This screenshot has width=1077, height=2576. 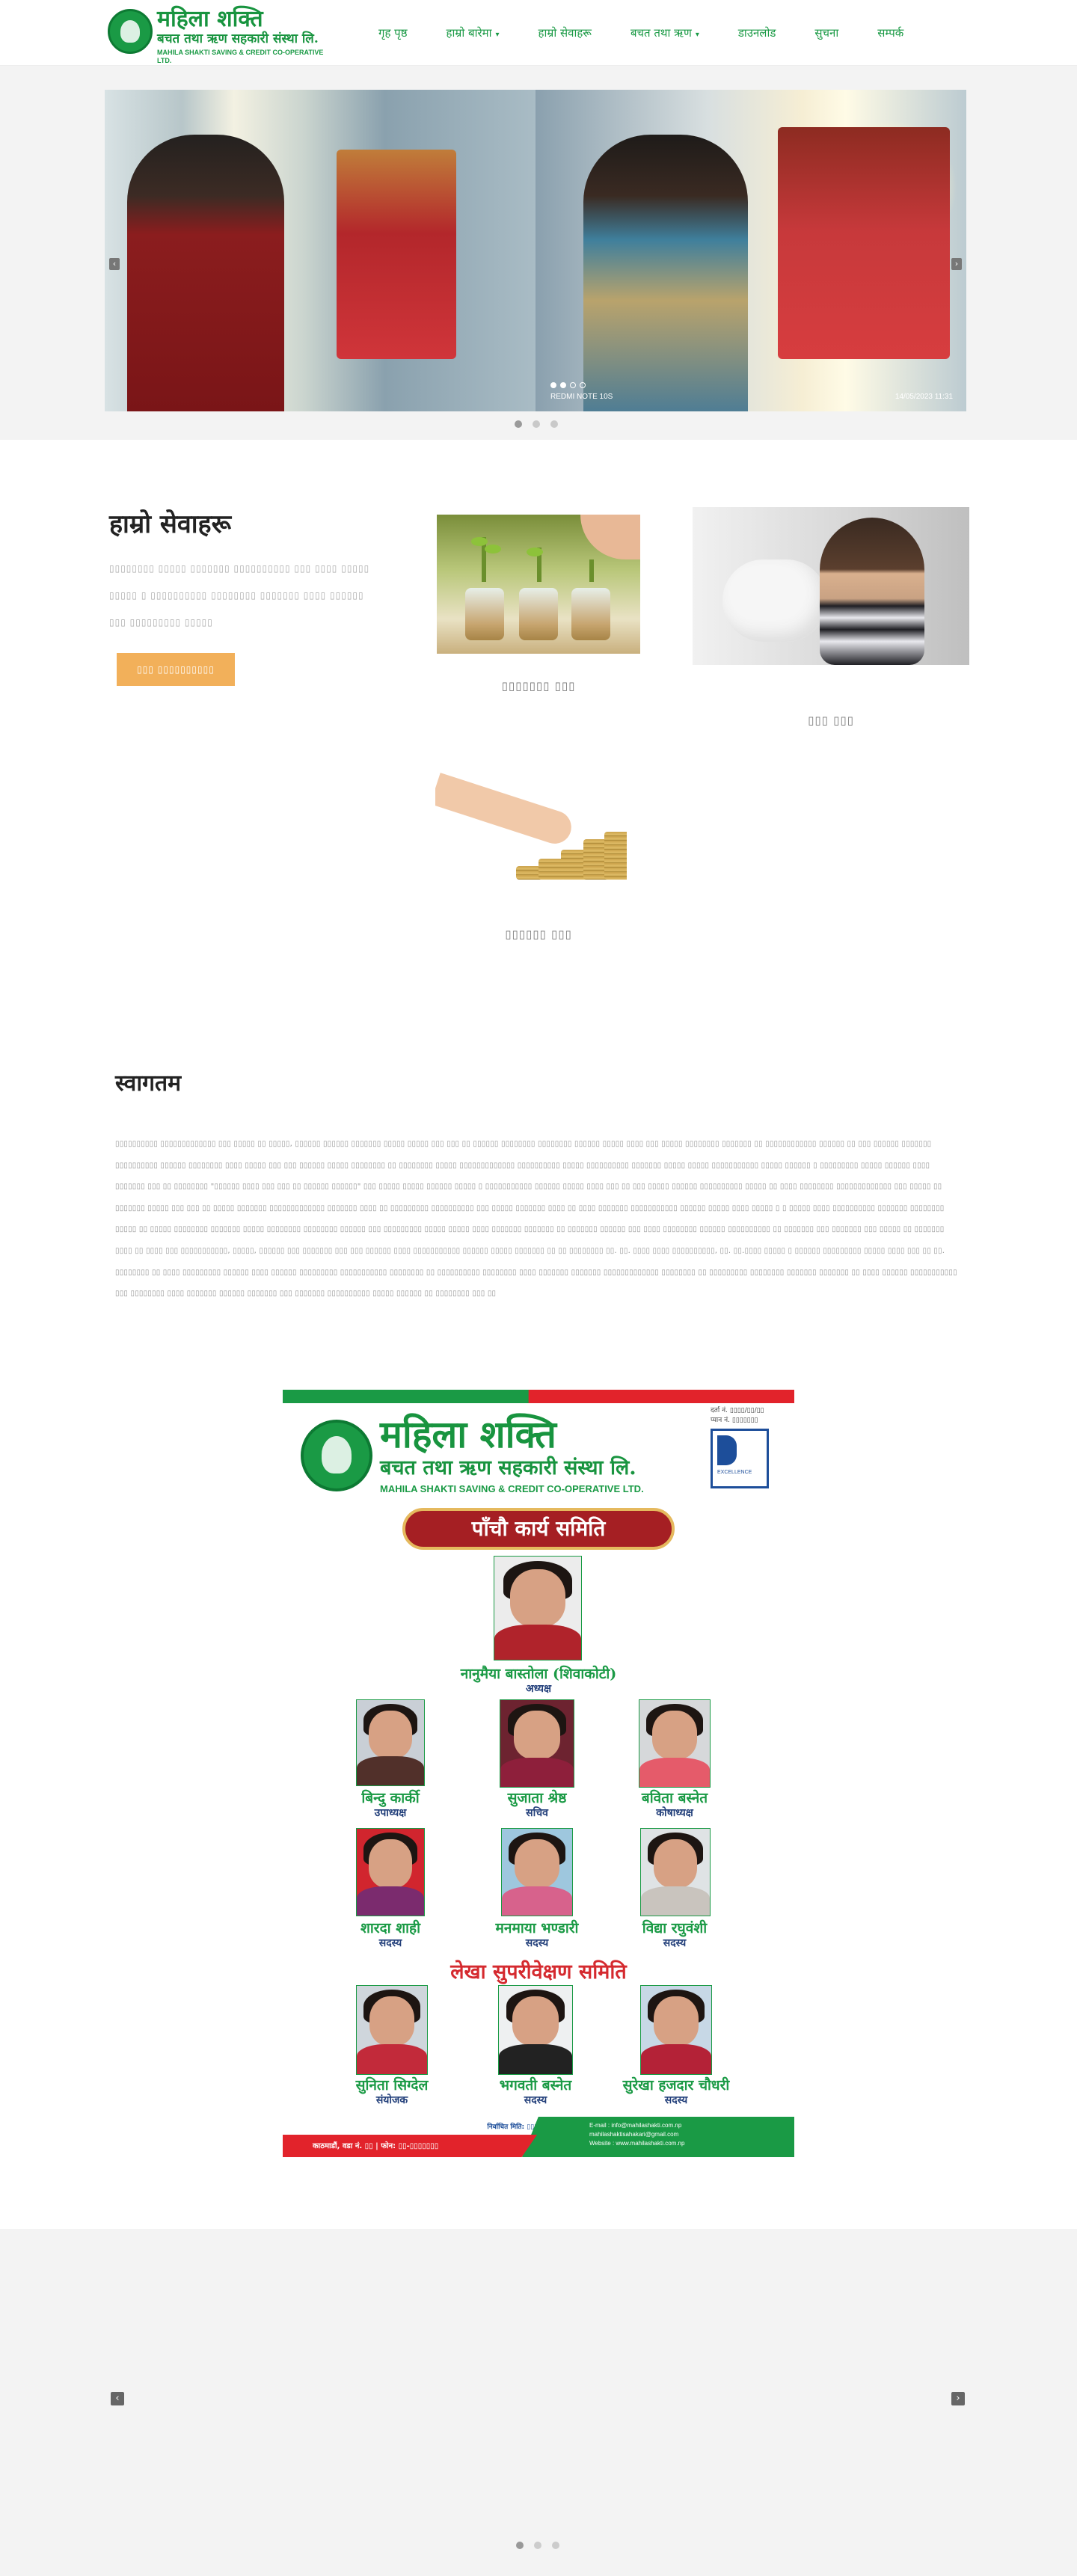 What do you see at coordinates (674, 1798) in the screenshot?
I see `member-name: बविता बस्नेत` at bounding box center [674, 1798].